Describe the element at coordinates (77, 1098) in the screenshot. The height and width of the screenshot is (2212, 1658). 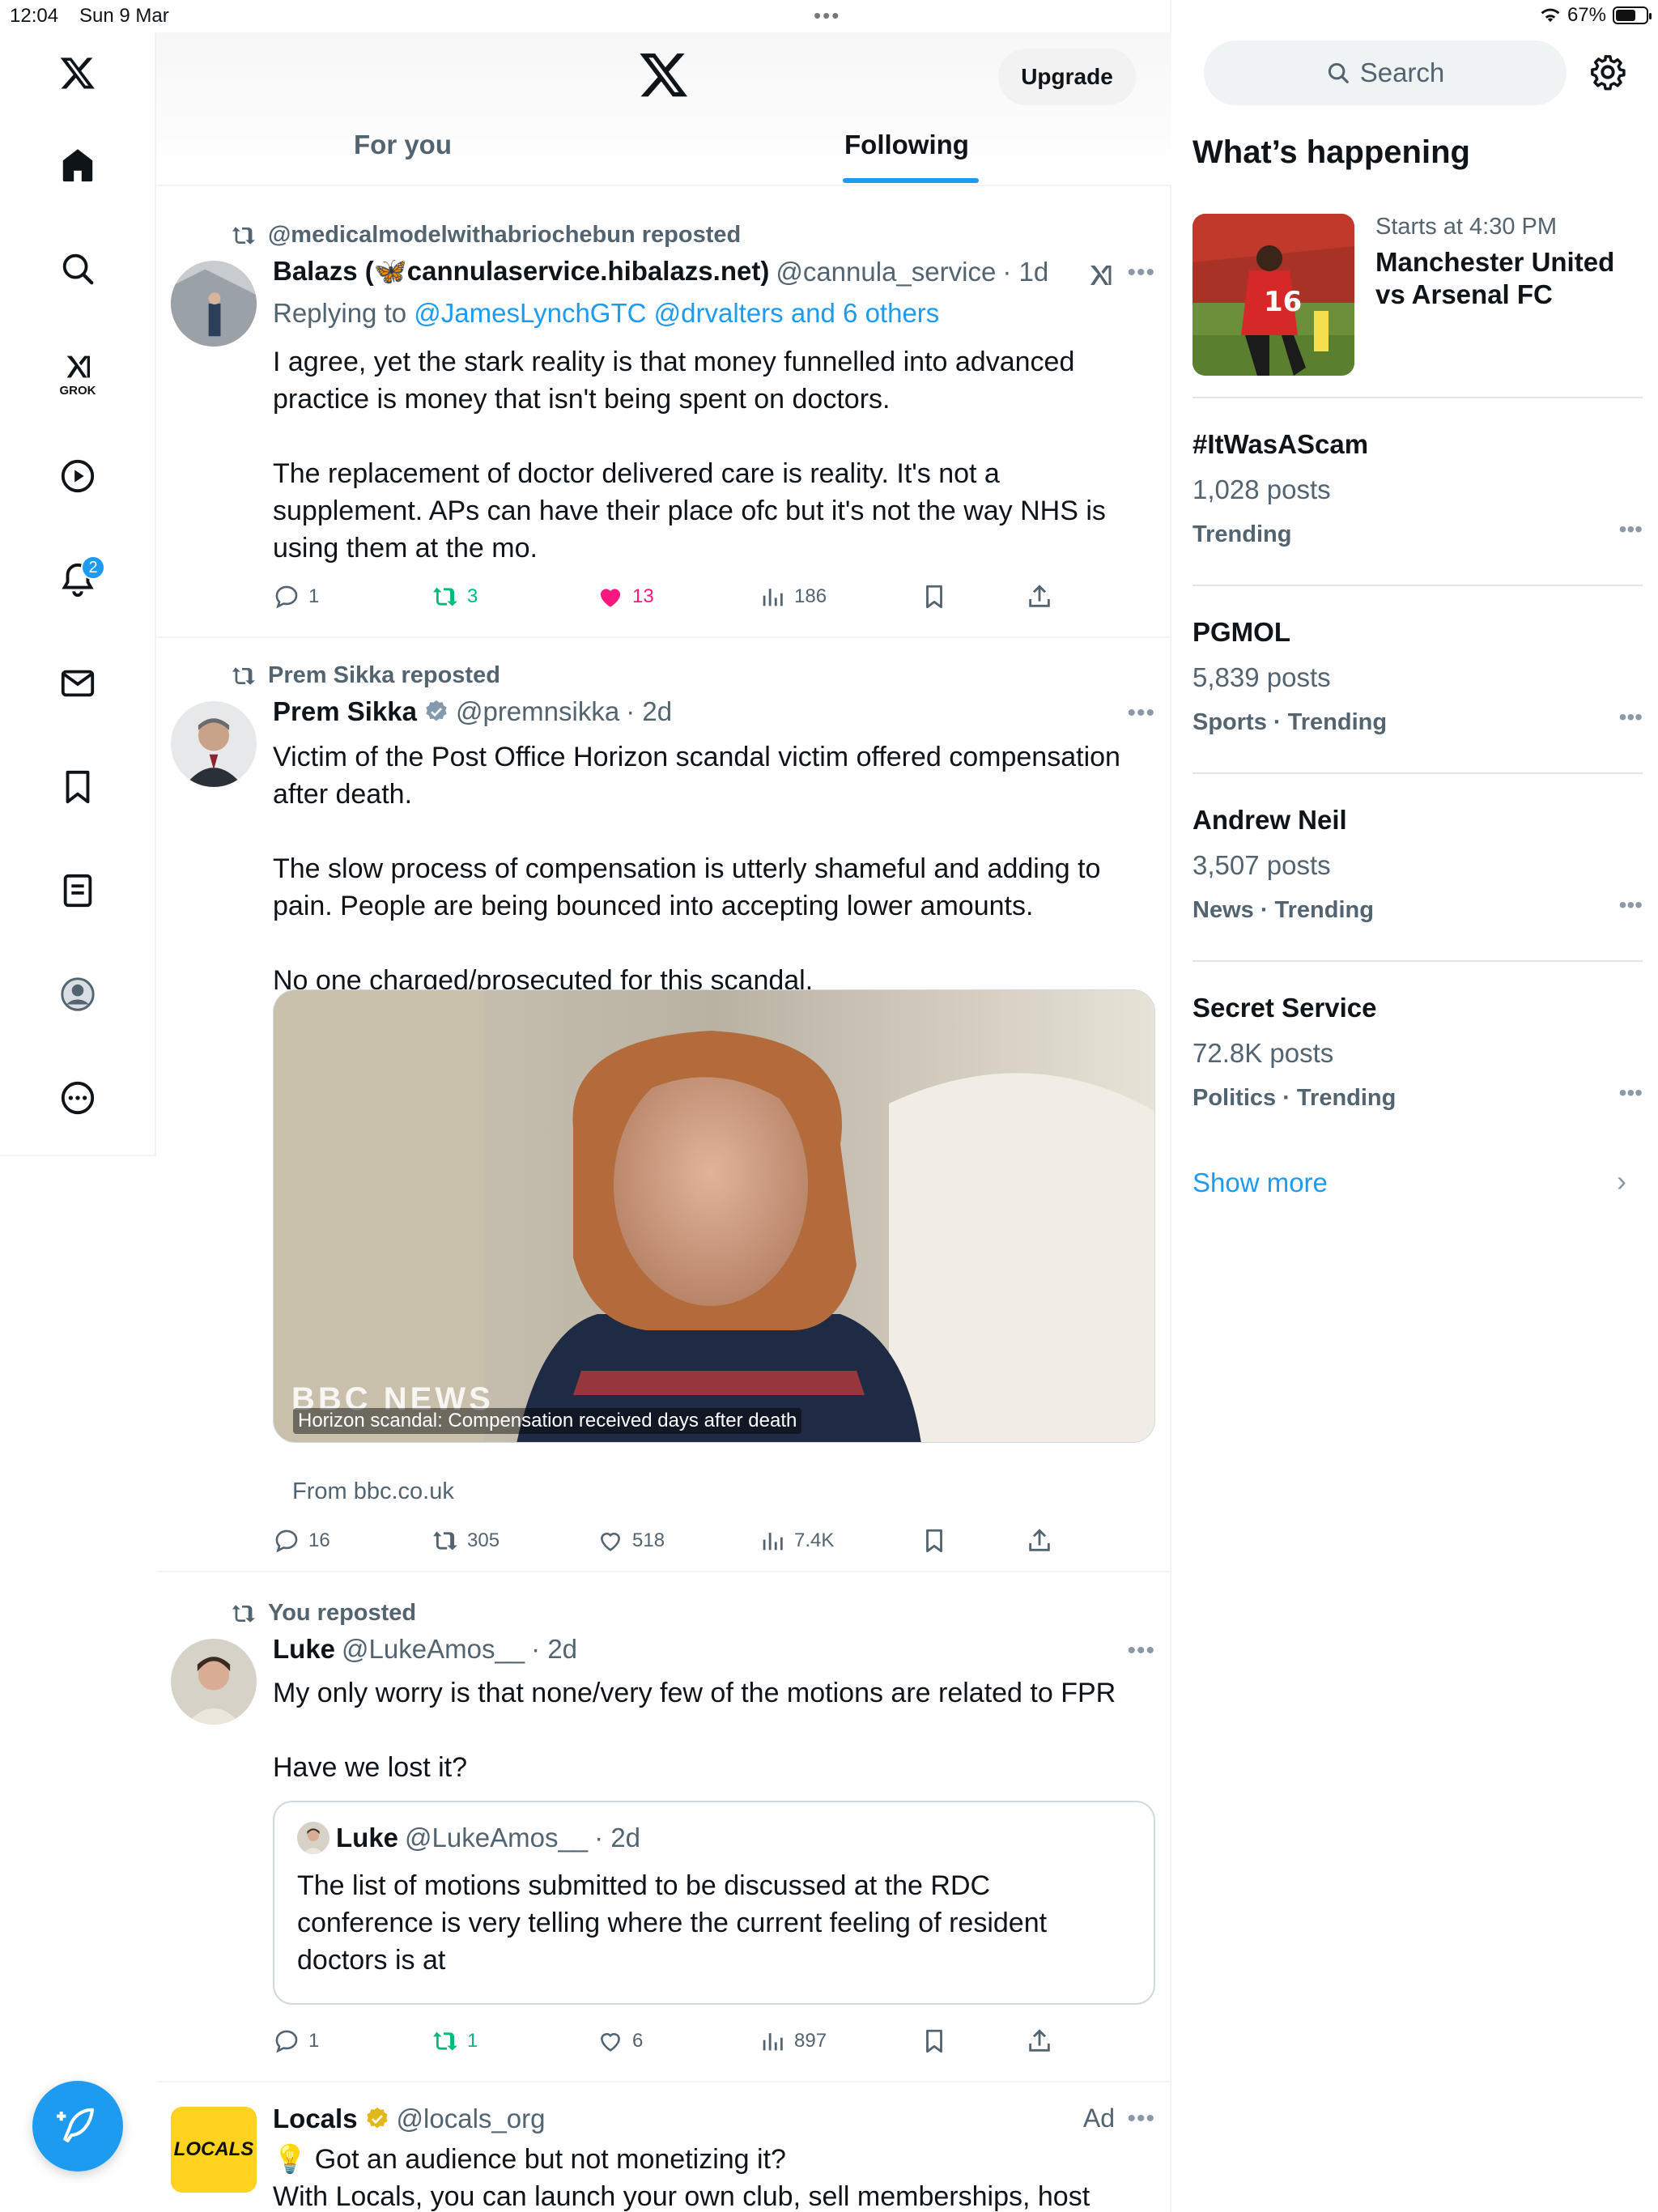
I see `more-options-icon` at that location.